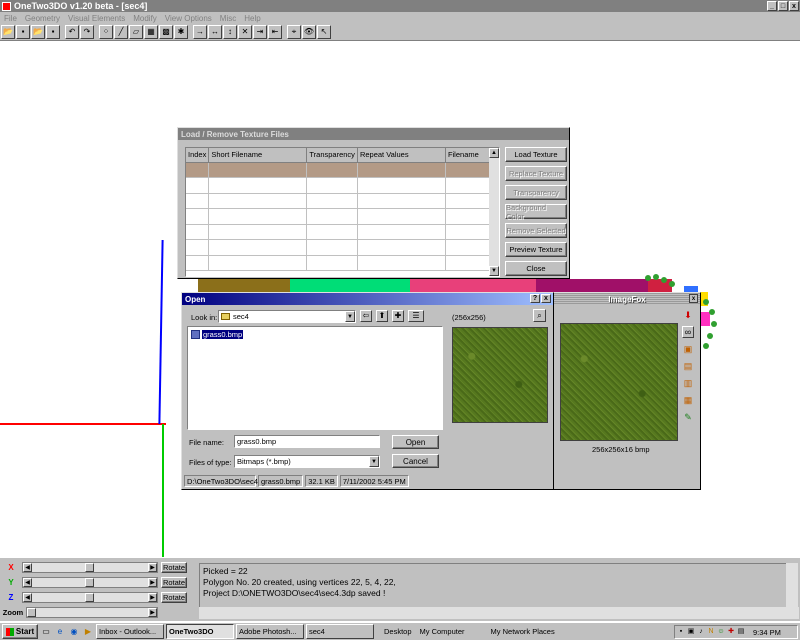 This screenshot has height=640, width=800. Describe the element at coordinates (74, 632) in the screenshot. I see `outlook-icon: ◉` at that location.